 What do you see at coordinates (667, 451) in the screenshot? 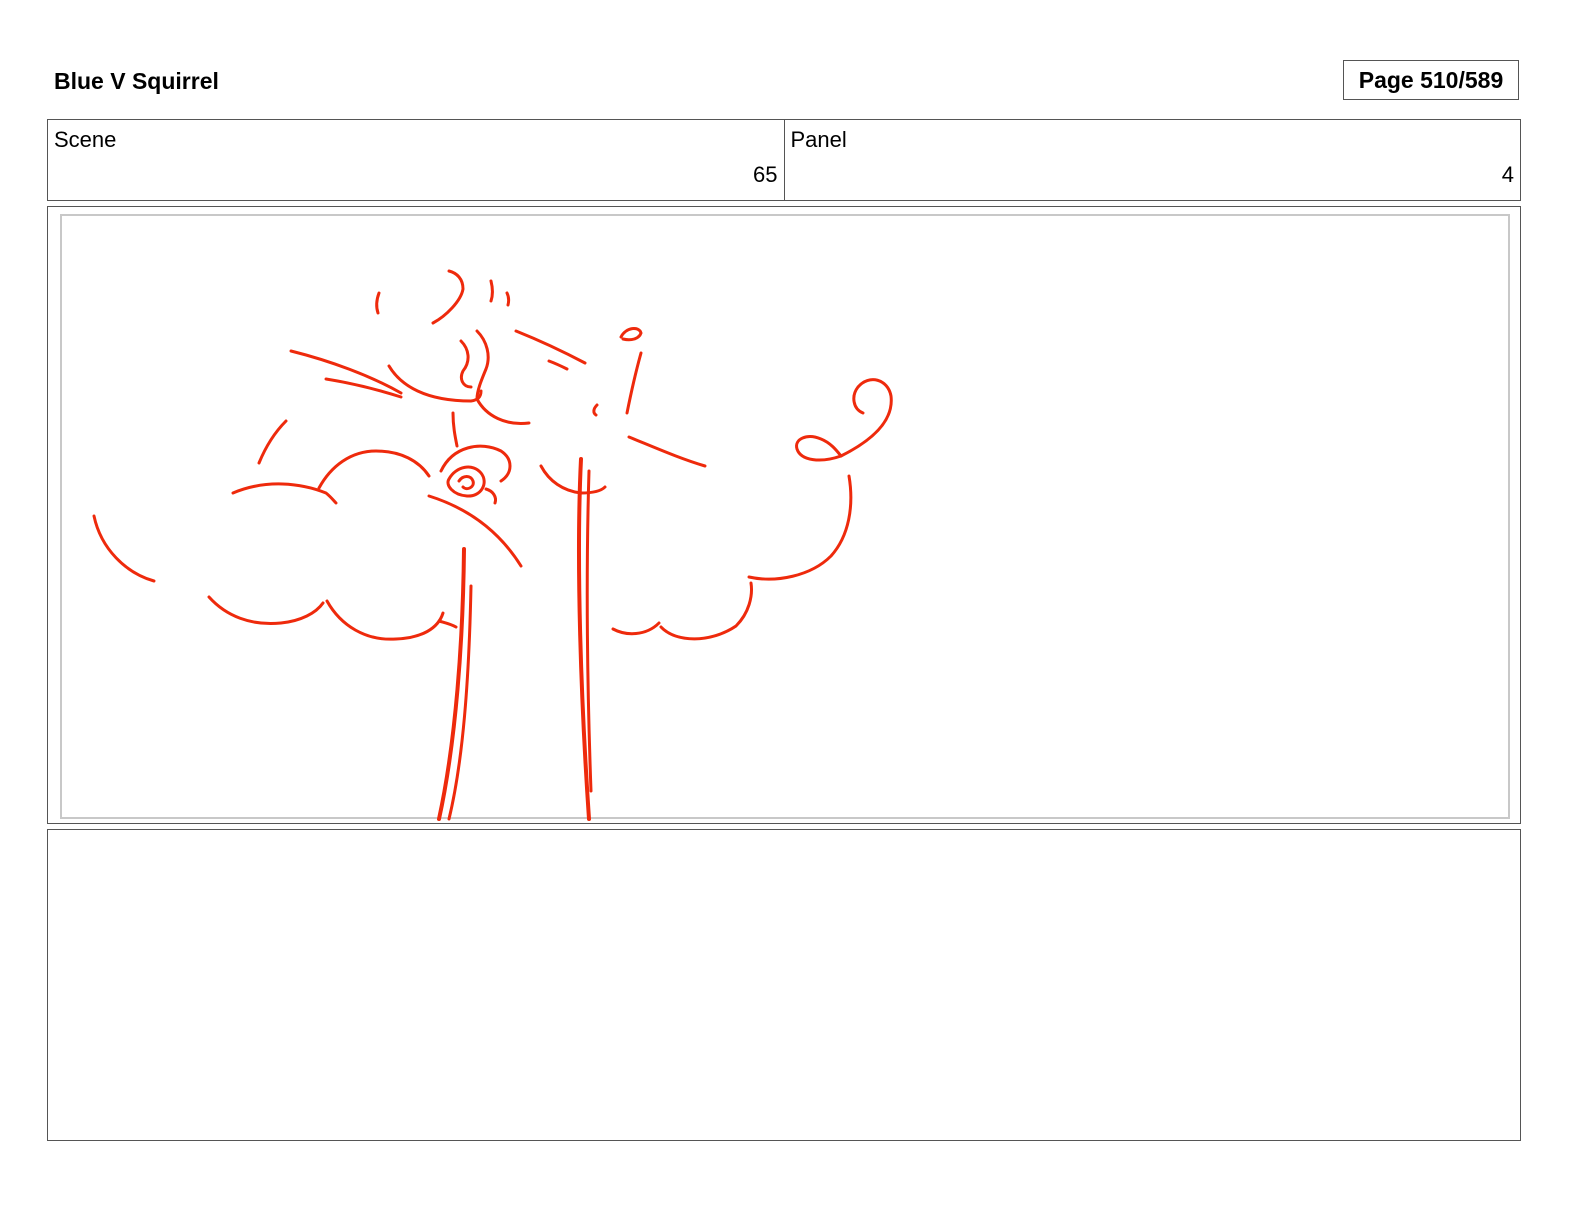
I see `upper-right-dash-stroke` at bounding box center [667, 451].